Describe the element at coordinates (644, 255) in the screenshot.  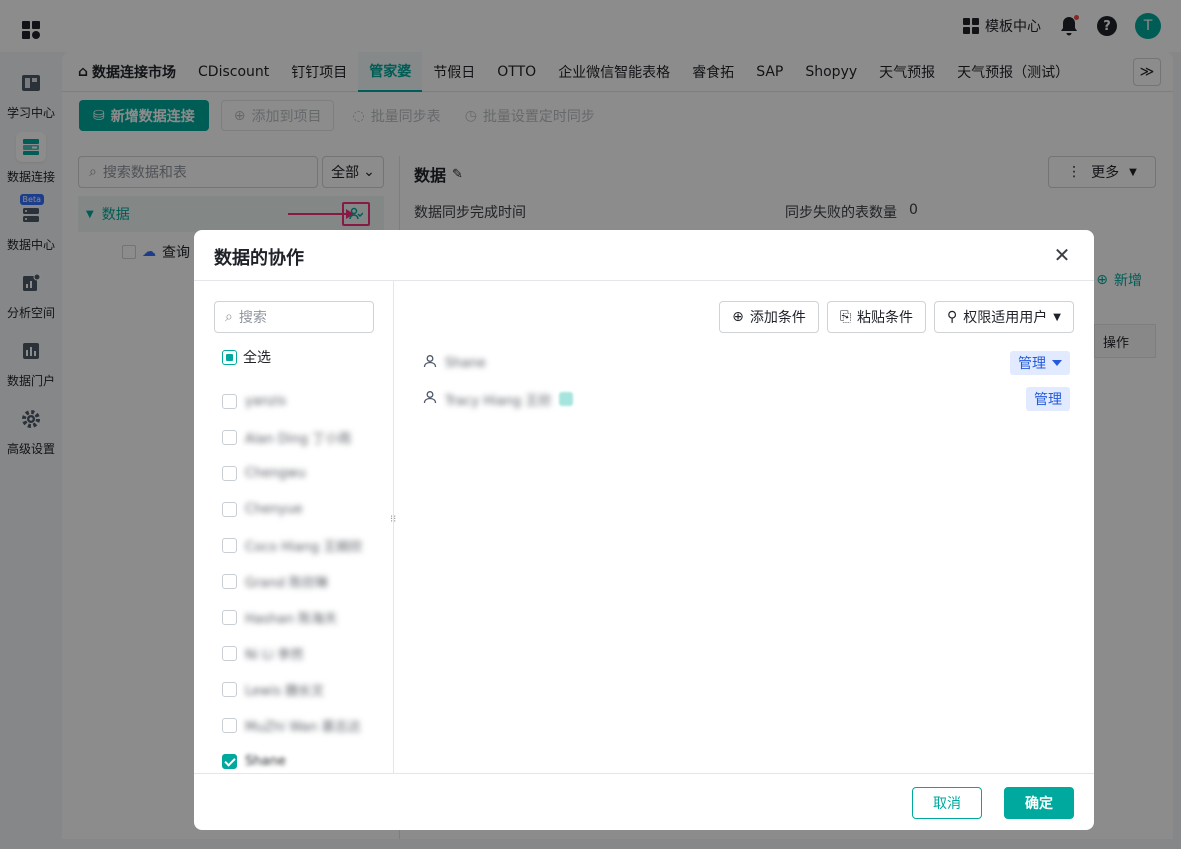
I see `dialog-header: 数据的协作 ✕` at that location.